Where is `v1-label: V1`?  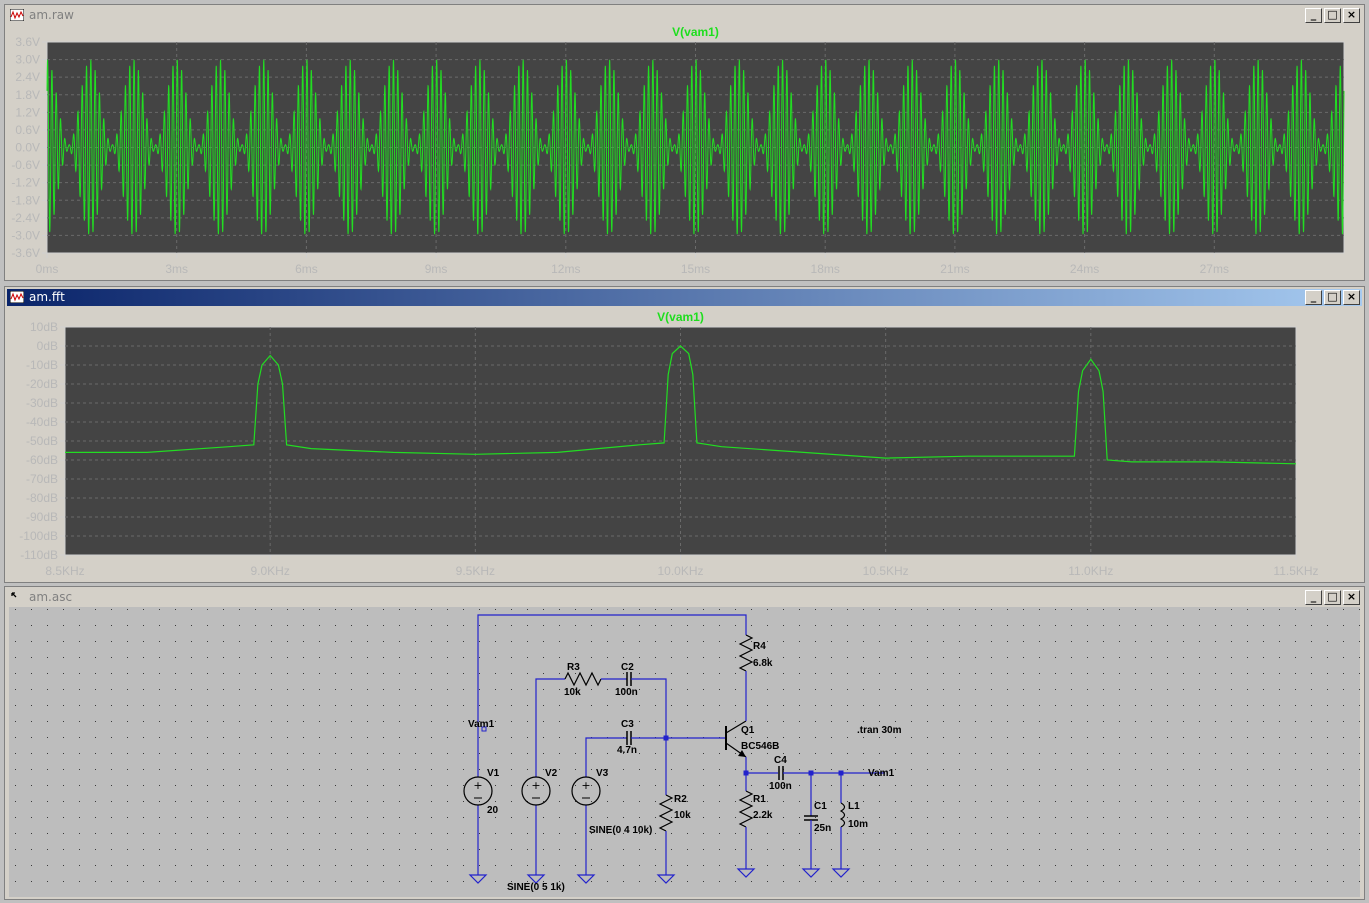
v1-label: V1 is located at coordinates (493, 773).